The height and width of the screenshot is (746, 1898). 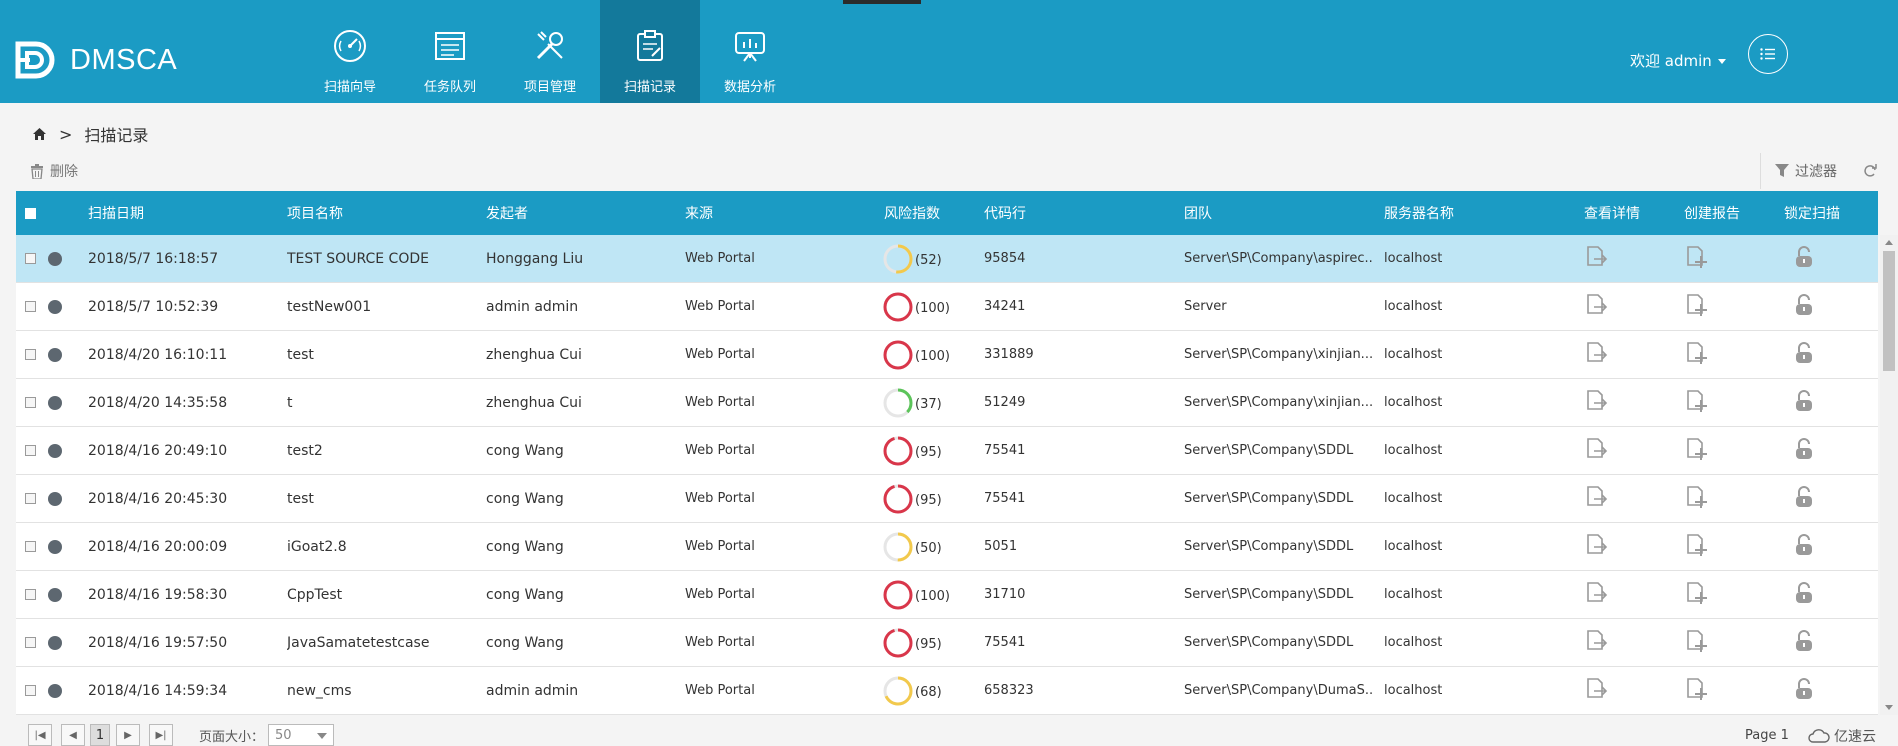 I want to click on unlock-icon, so click(x=1804, y=594).